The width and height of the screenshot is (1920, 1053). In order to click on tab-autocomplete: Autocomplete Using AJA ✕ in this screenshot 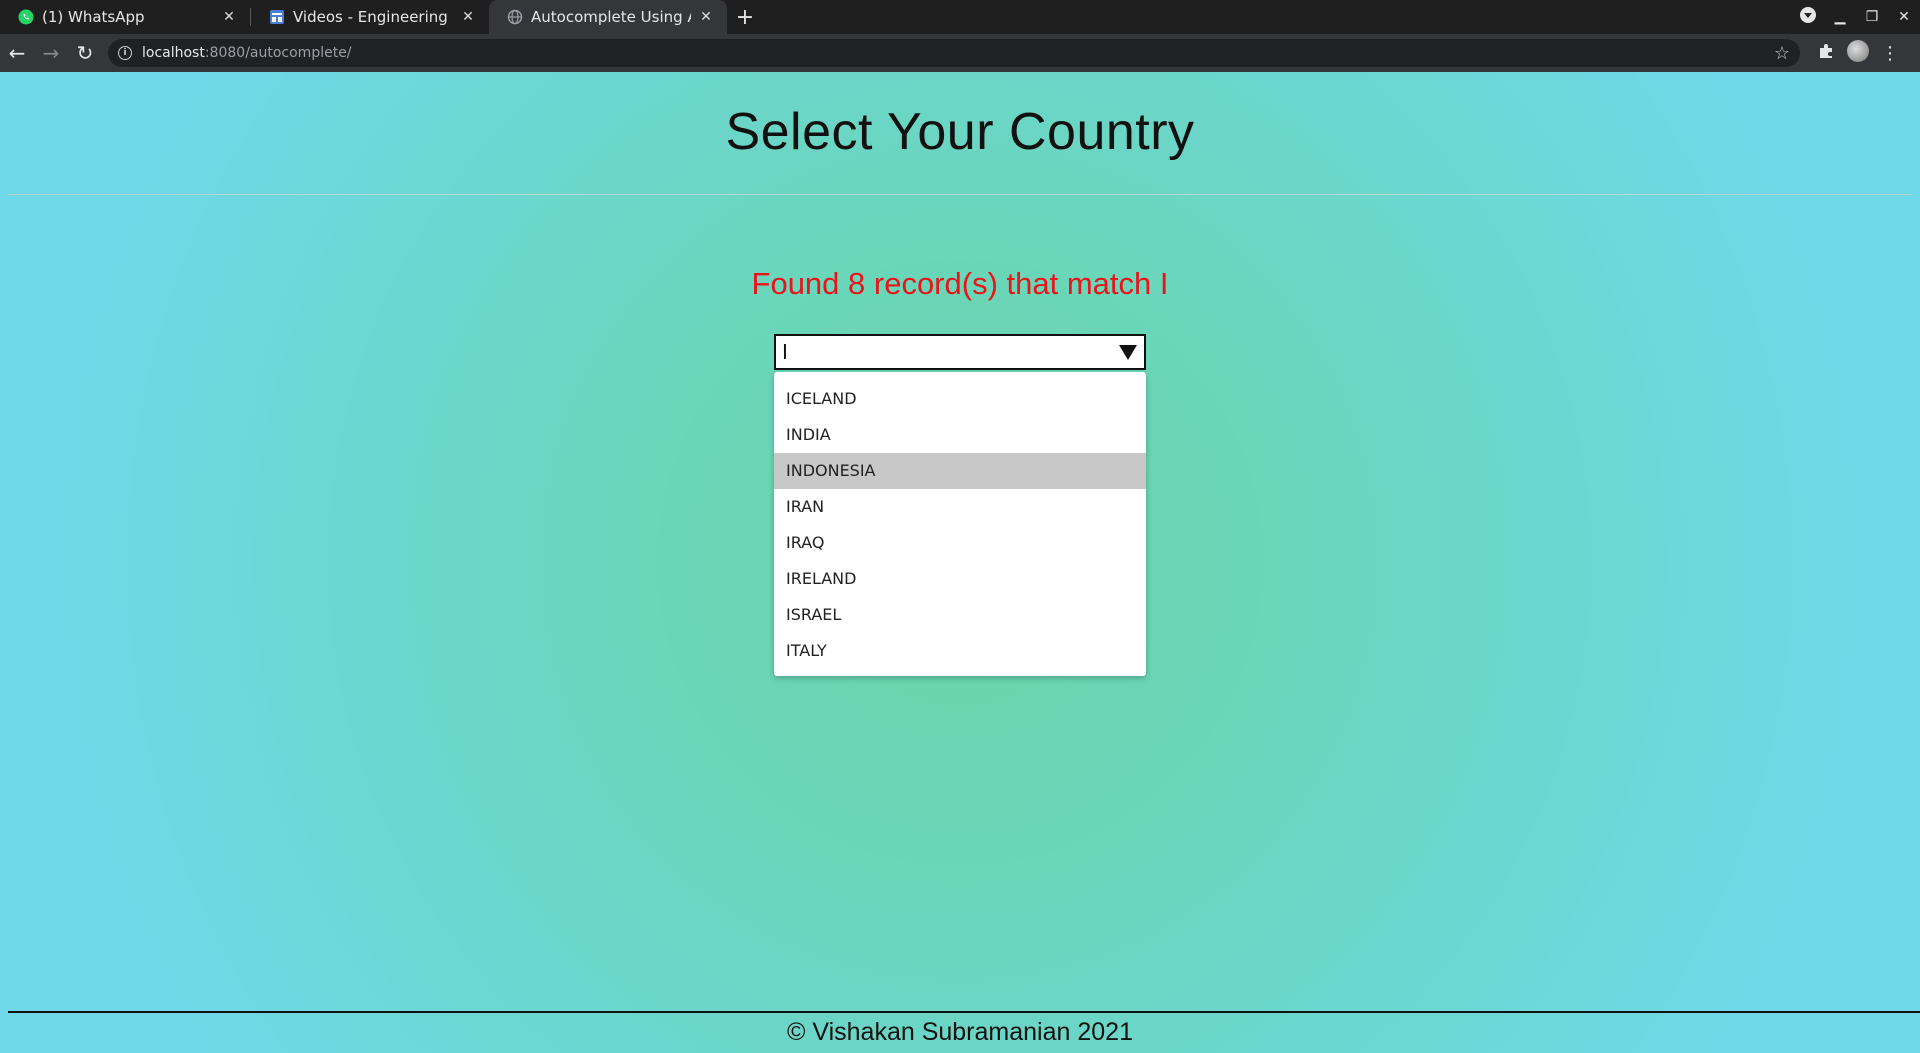, I will do `click(608, 17)`.